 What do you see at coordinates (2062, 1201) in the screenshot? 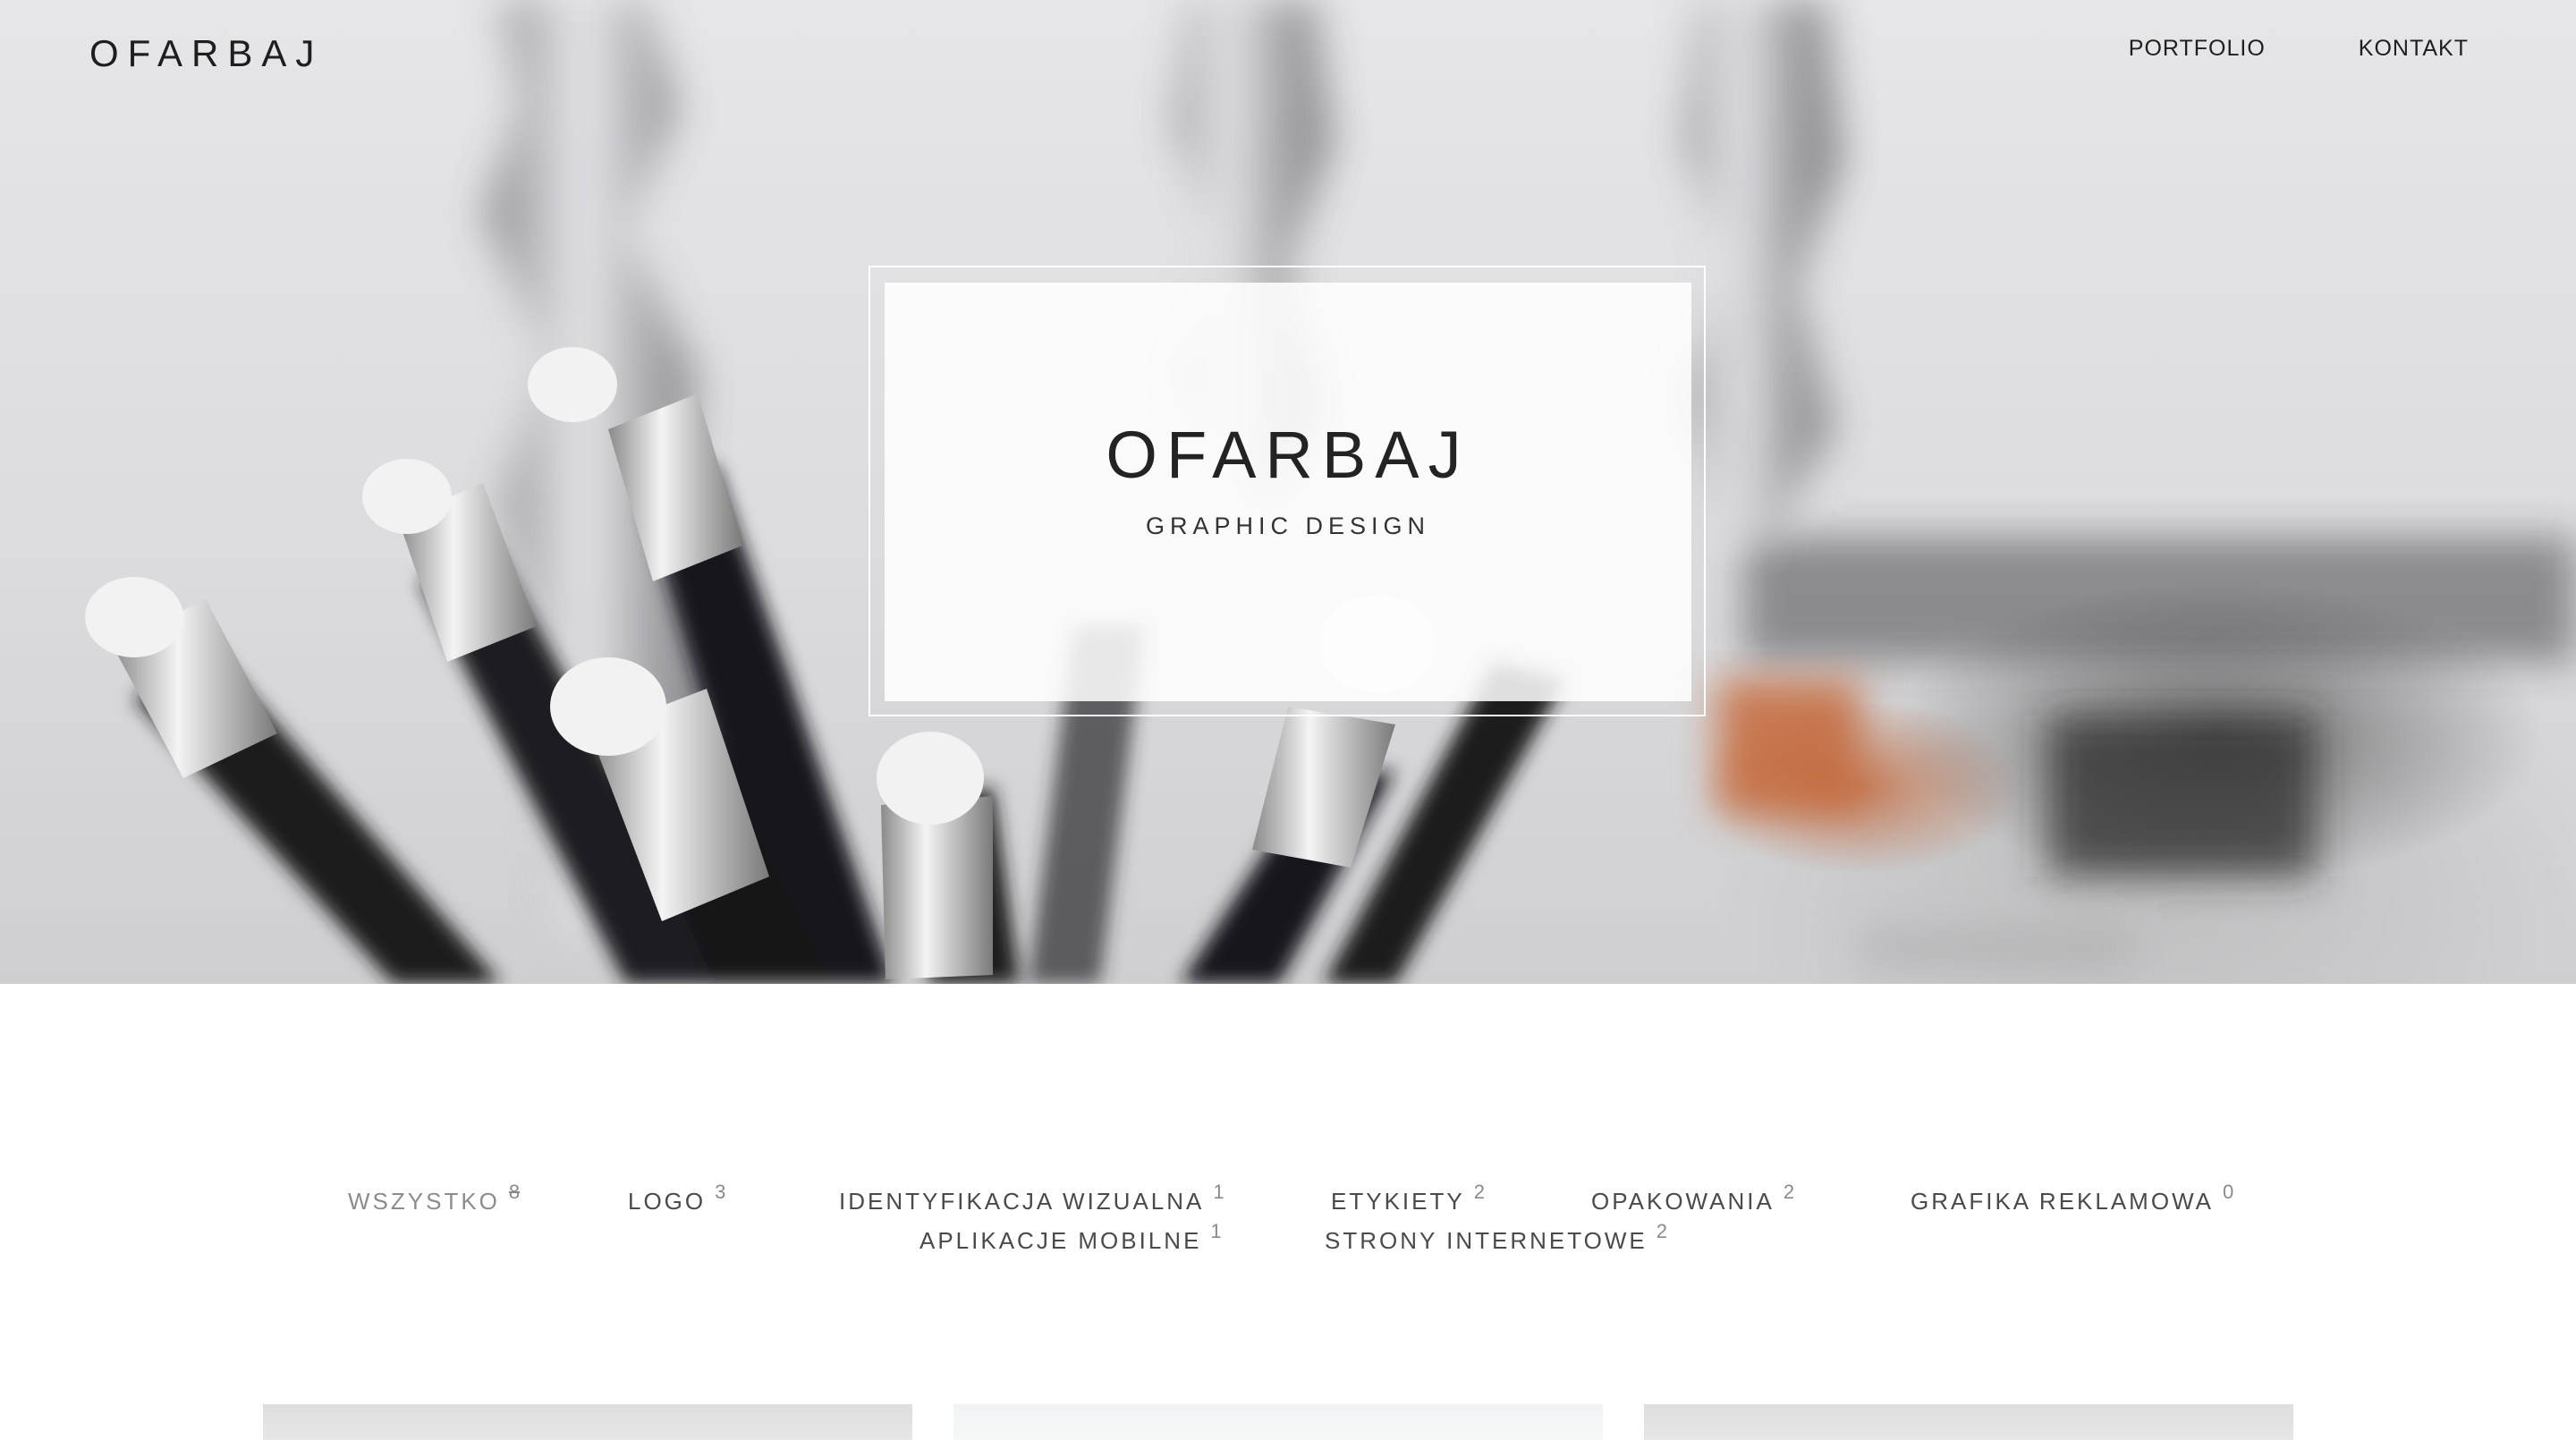
I see `filter-label: GRAFIKA REKLAMOWA` at bounding box center [2062, 1201].